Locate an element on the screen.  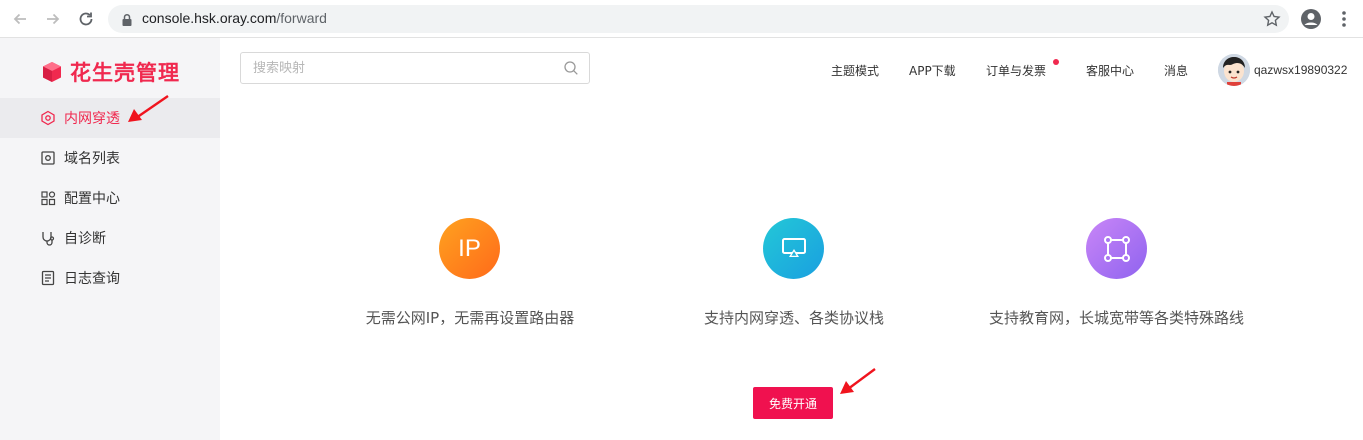
sidebar-item-label: 配置中心 is located at coordinates (92, 199).